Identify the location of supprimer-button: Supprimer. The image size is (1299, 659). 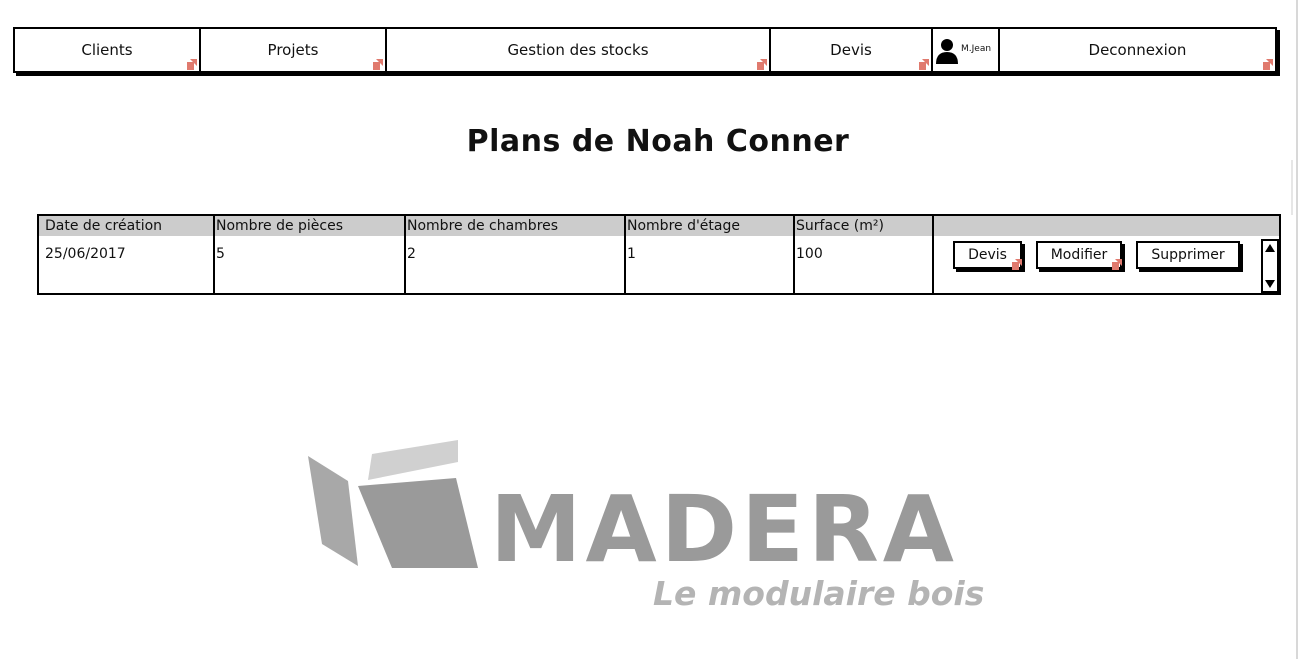
(1188, 255).